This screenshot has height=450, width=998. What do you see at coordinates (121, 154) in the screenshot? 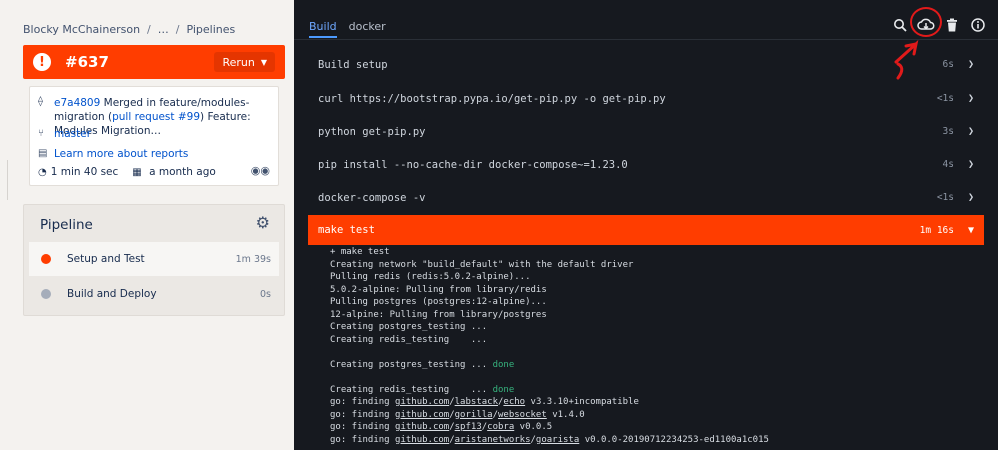
I see `reports-link: Learn more about reports` at bounding box center [121, 154].